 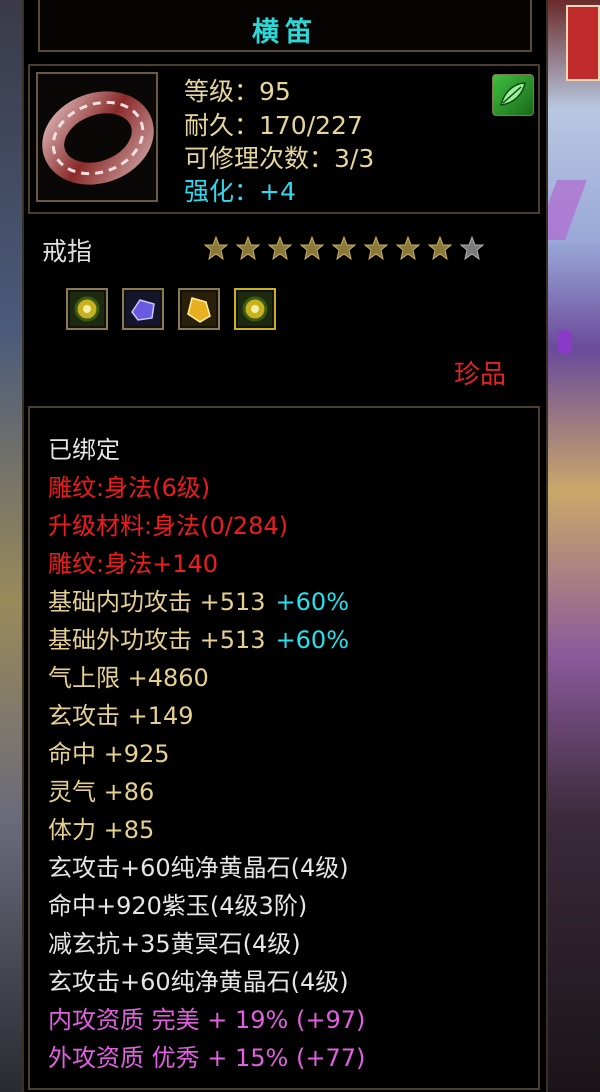 I want to click on attribute-text: 升级材料:身法(0/284), so click(x=168, y=526).